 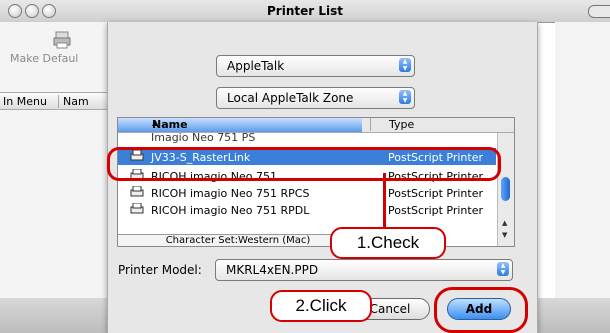 I want to click on zone-popup: Local AppleTalk Zone ▲ ▼, so click(x=315, y=98).